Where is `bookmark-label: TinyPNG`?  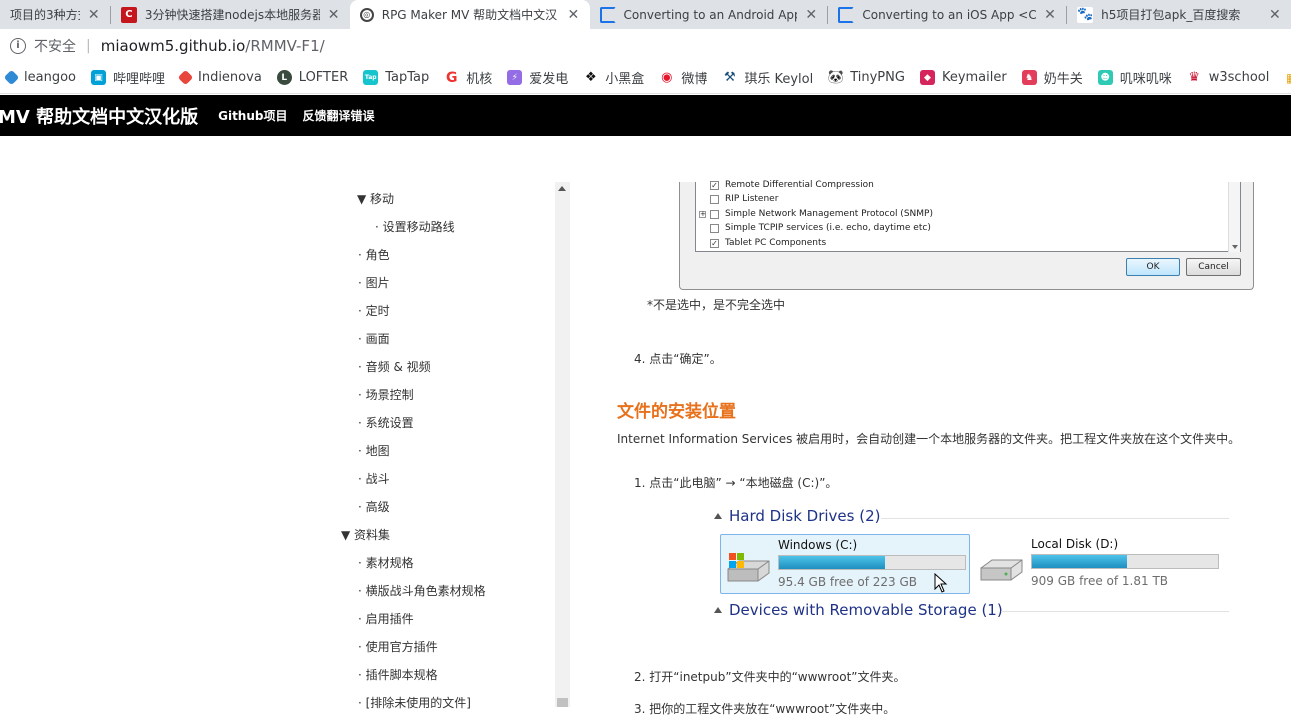 bookmark-label: TinyPNG is located at coordinates (877, 77).